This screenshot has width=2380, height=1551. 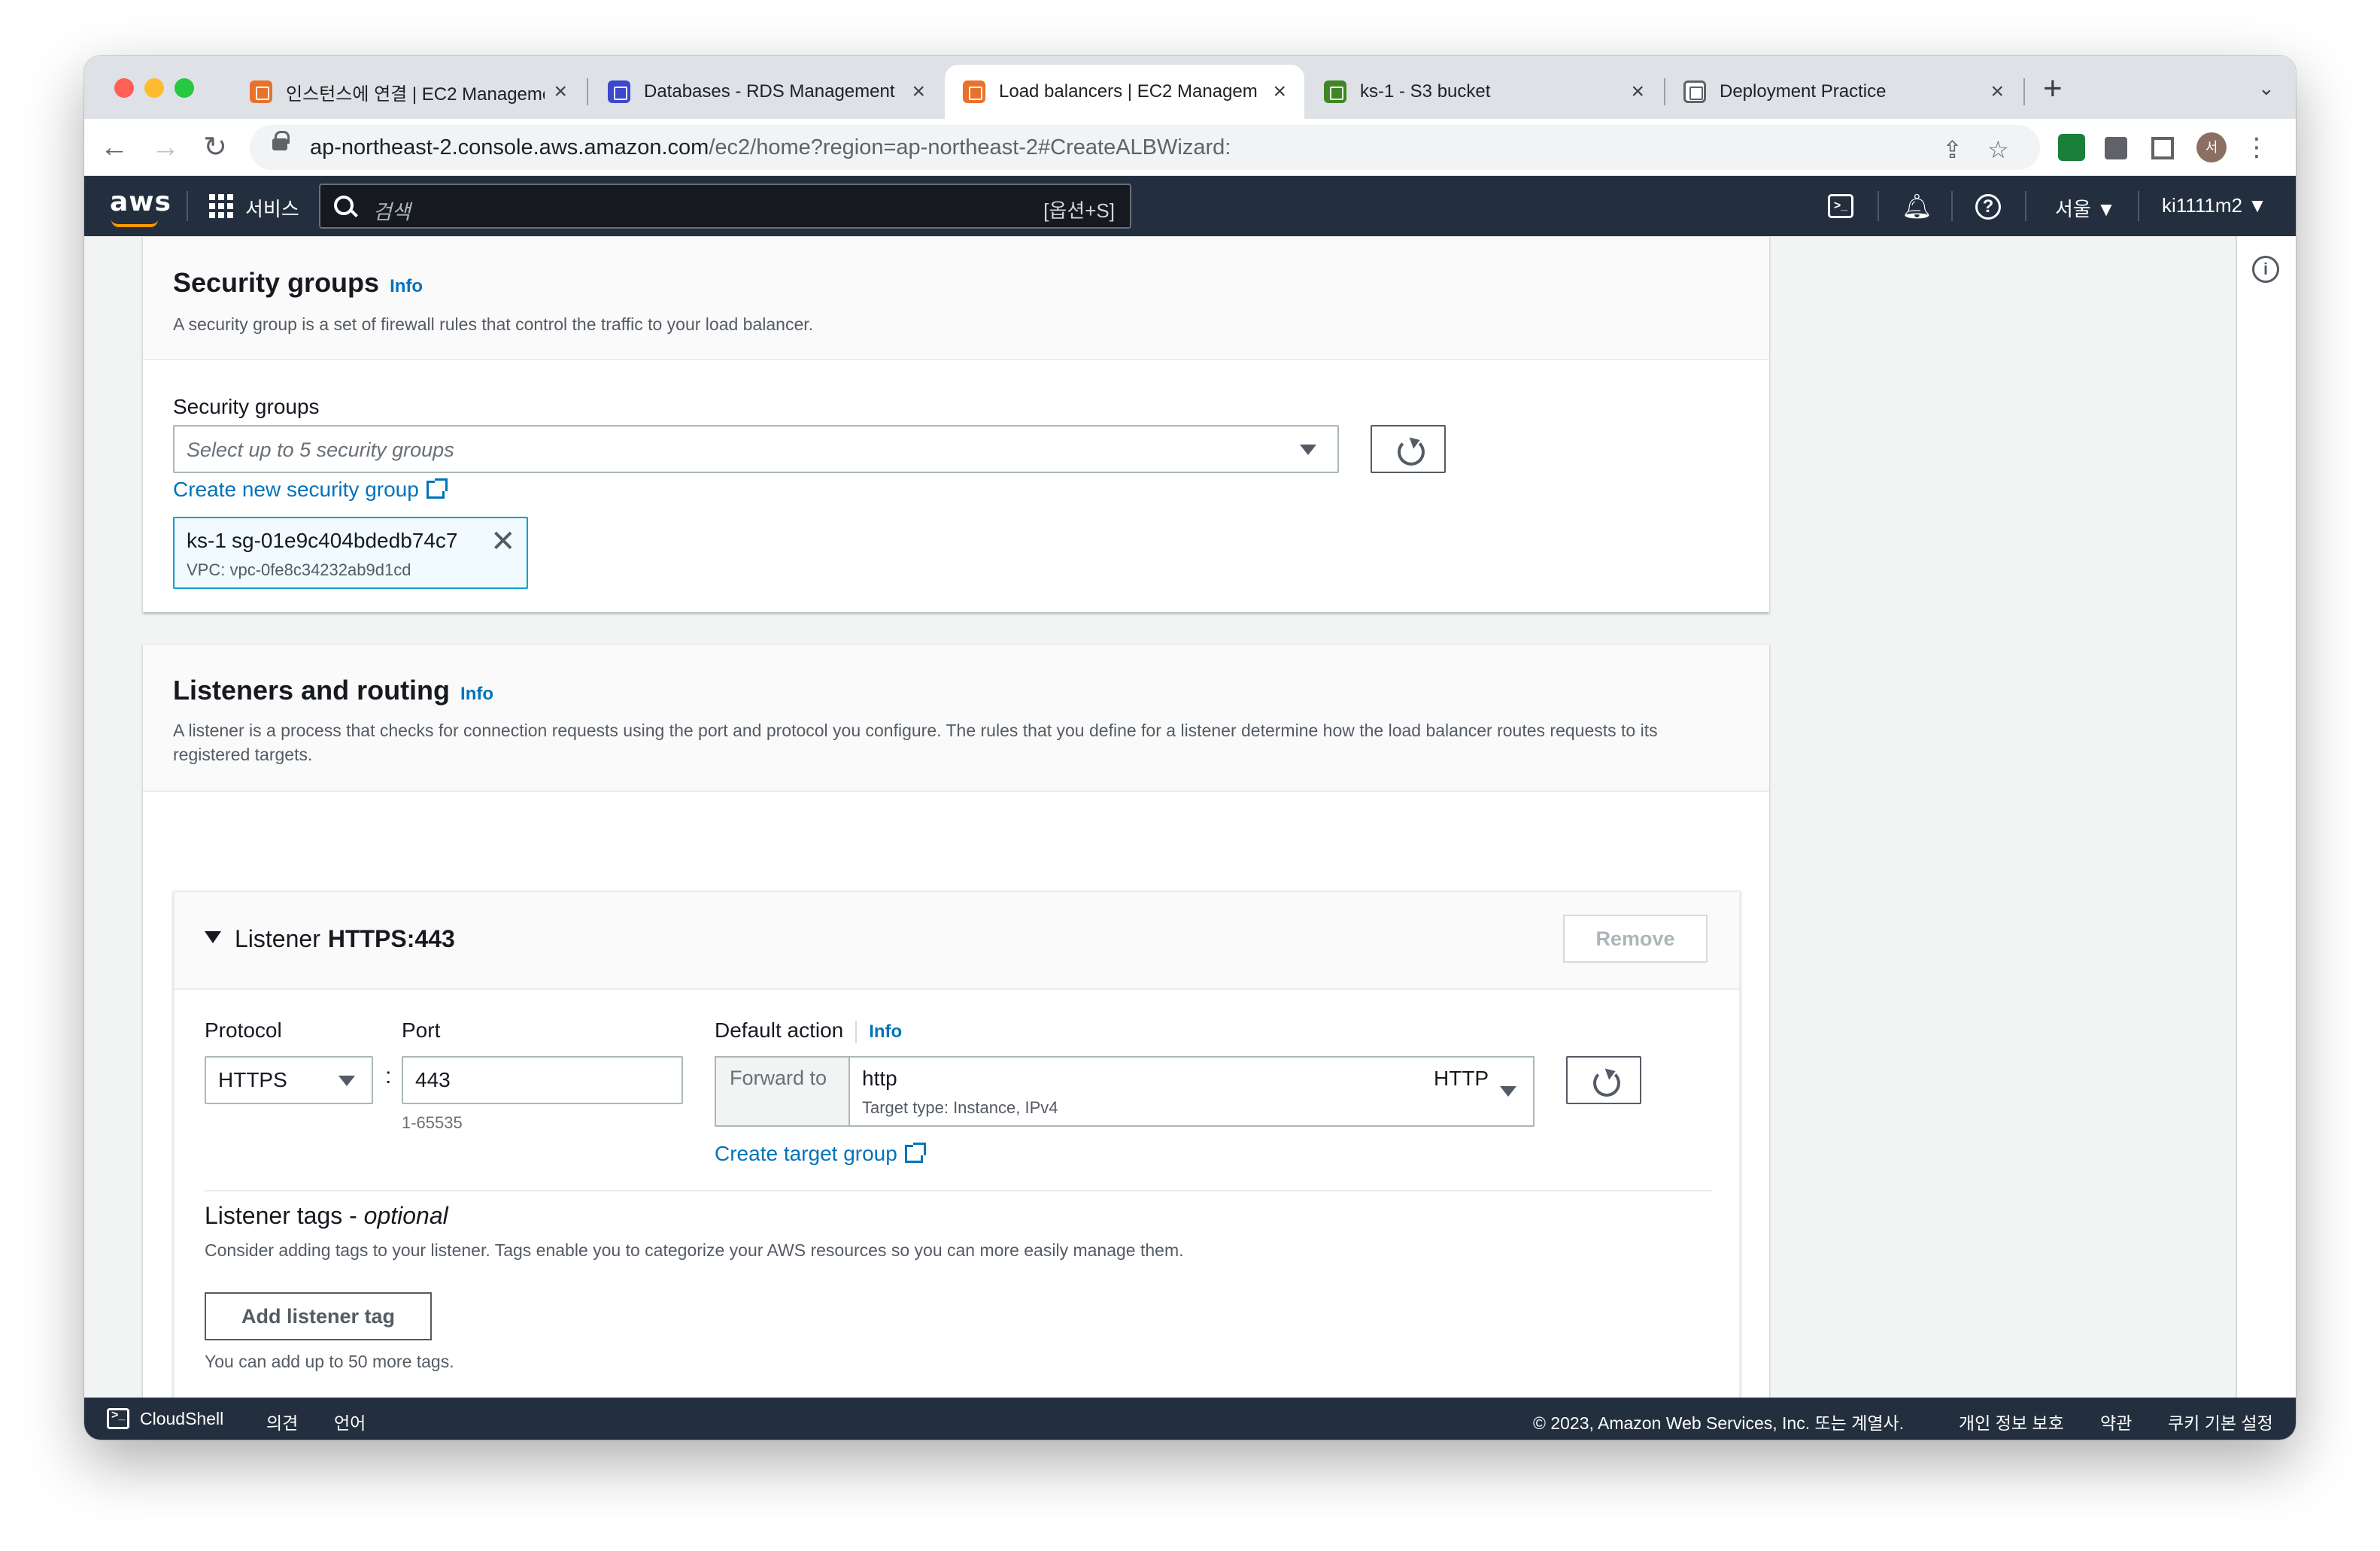 I want to click on default-action-info-link: Info, so click(x=885, y=1031).